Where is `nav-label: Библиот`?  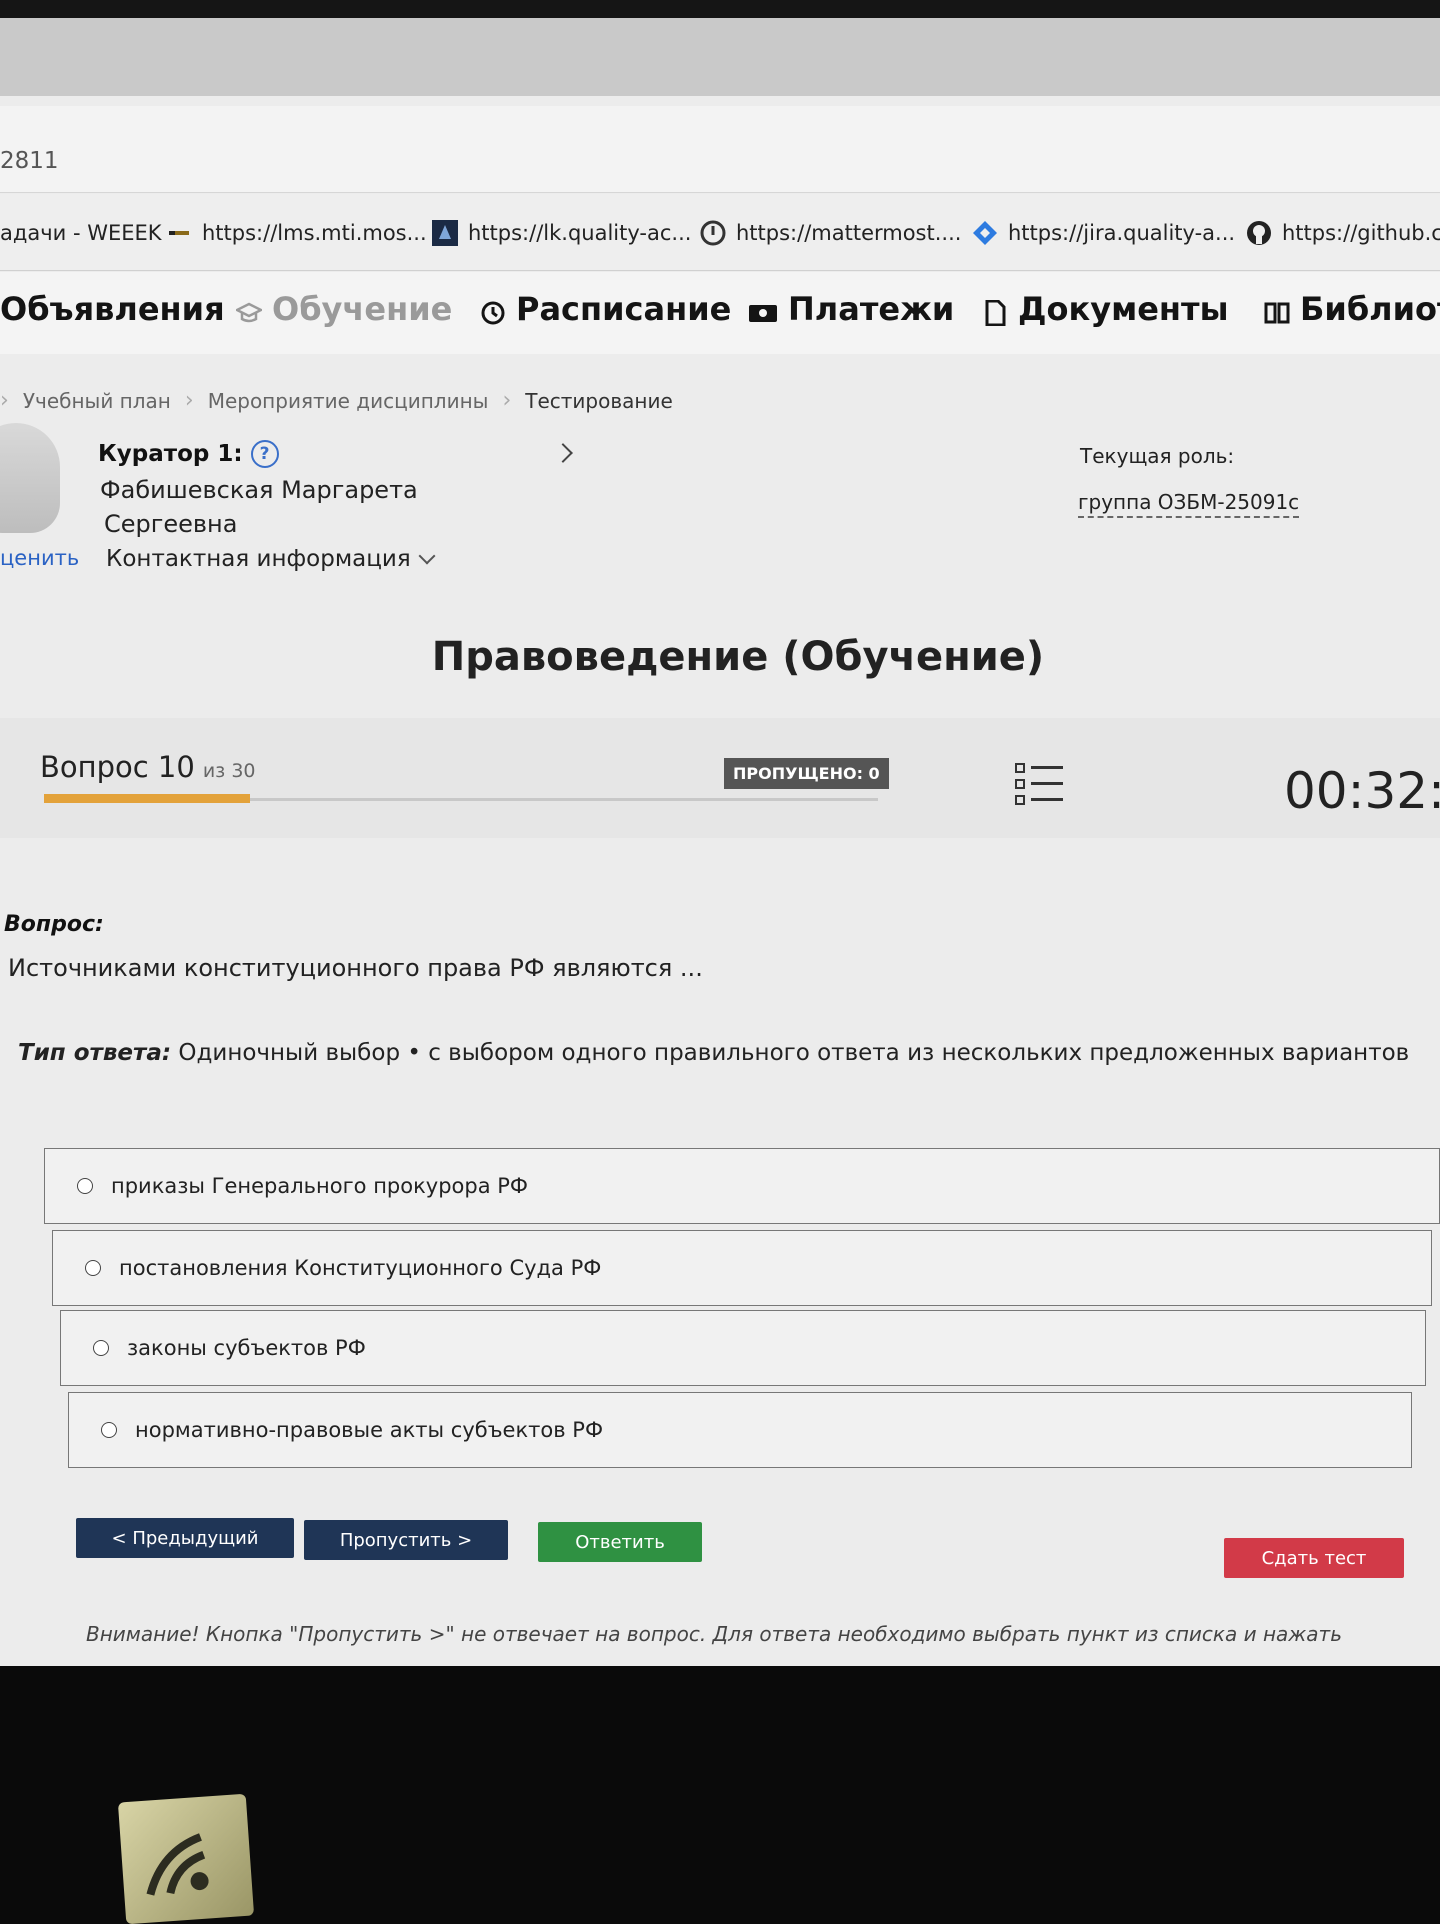
nav-label: Библиот is located at coordinates (1370, 309).